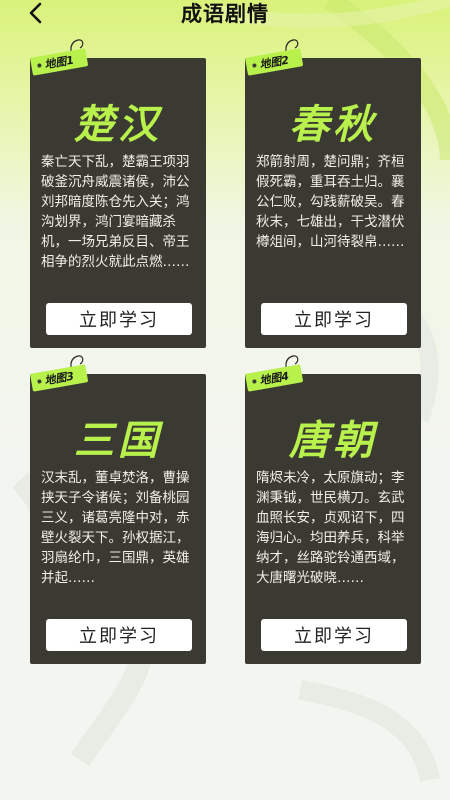 Image resolution: width=450 pixels, height=800 pixels. I want to click on map-tag: 地图2, so click(275, 62).